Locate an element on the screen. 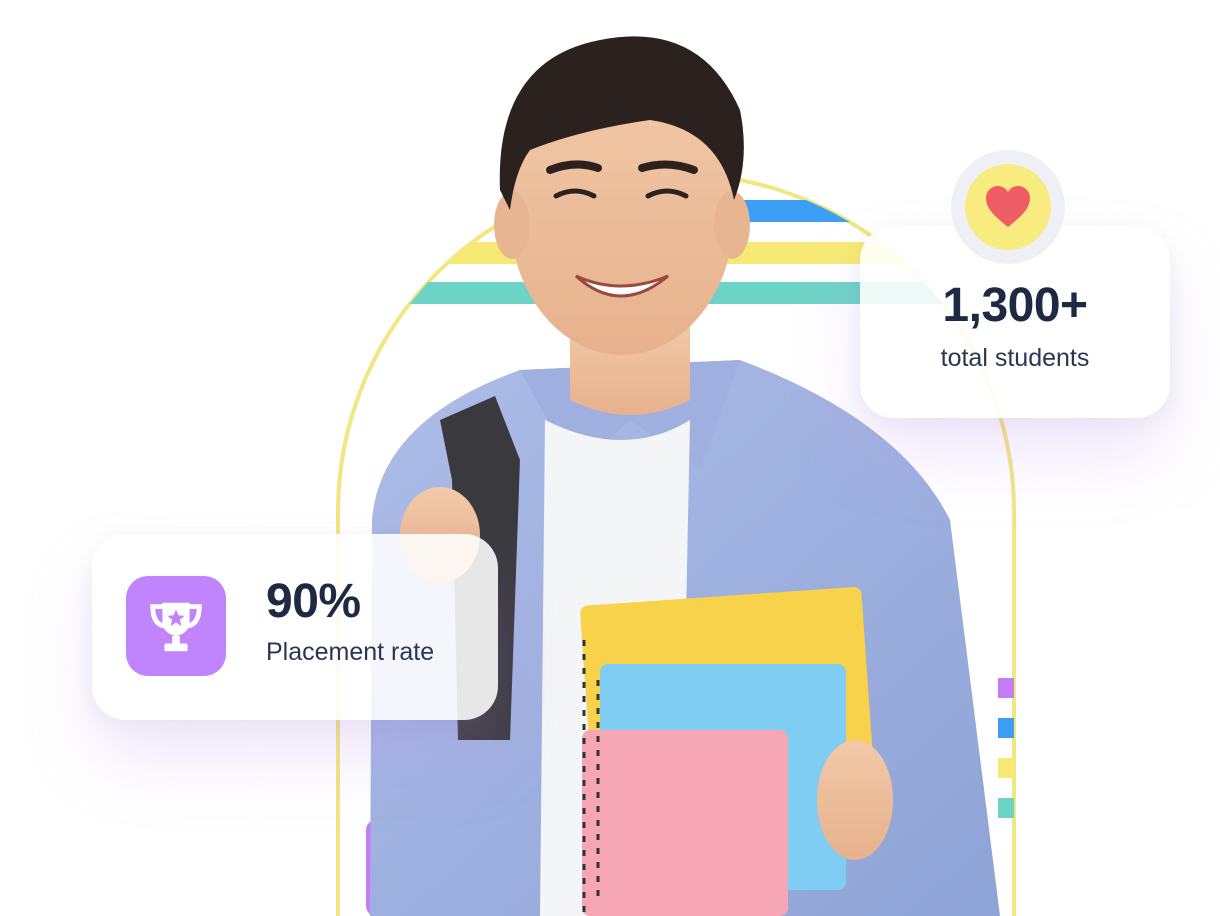  heart-badge is located at coordinates (1008, 207).